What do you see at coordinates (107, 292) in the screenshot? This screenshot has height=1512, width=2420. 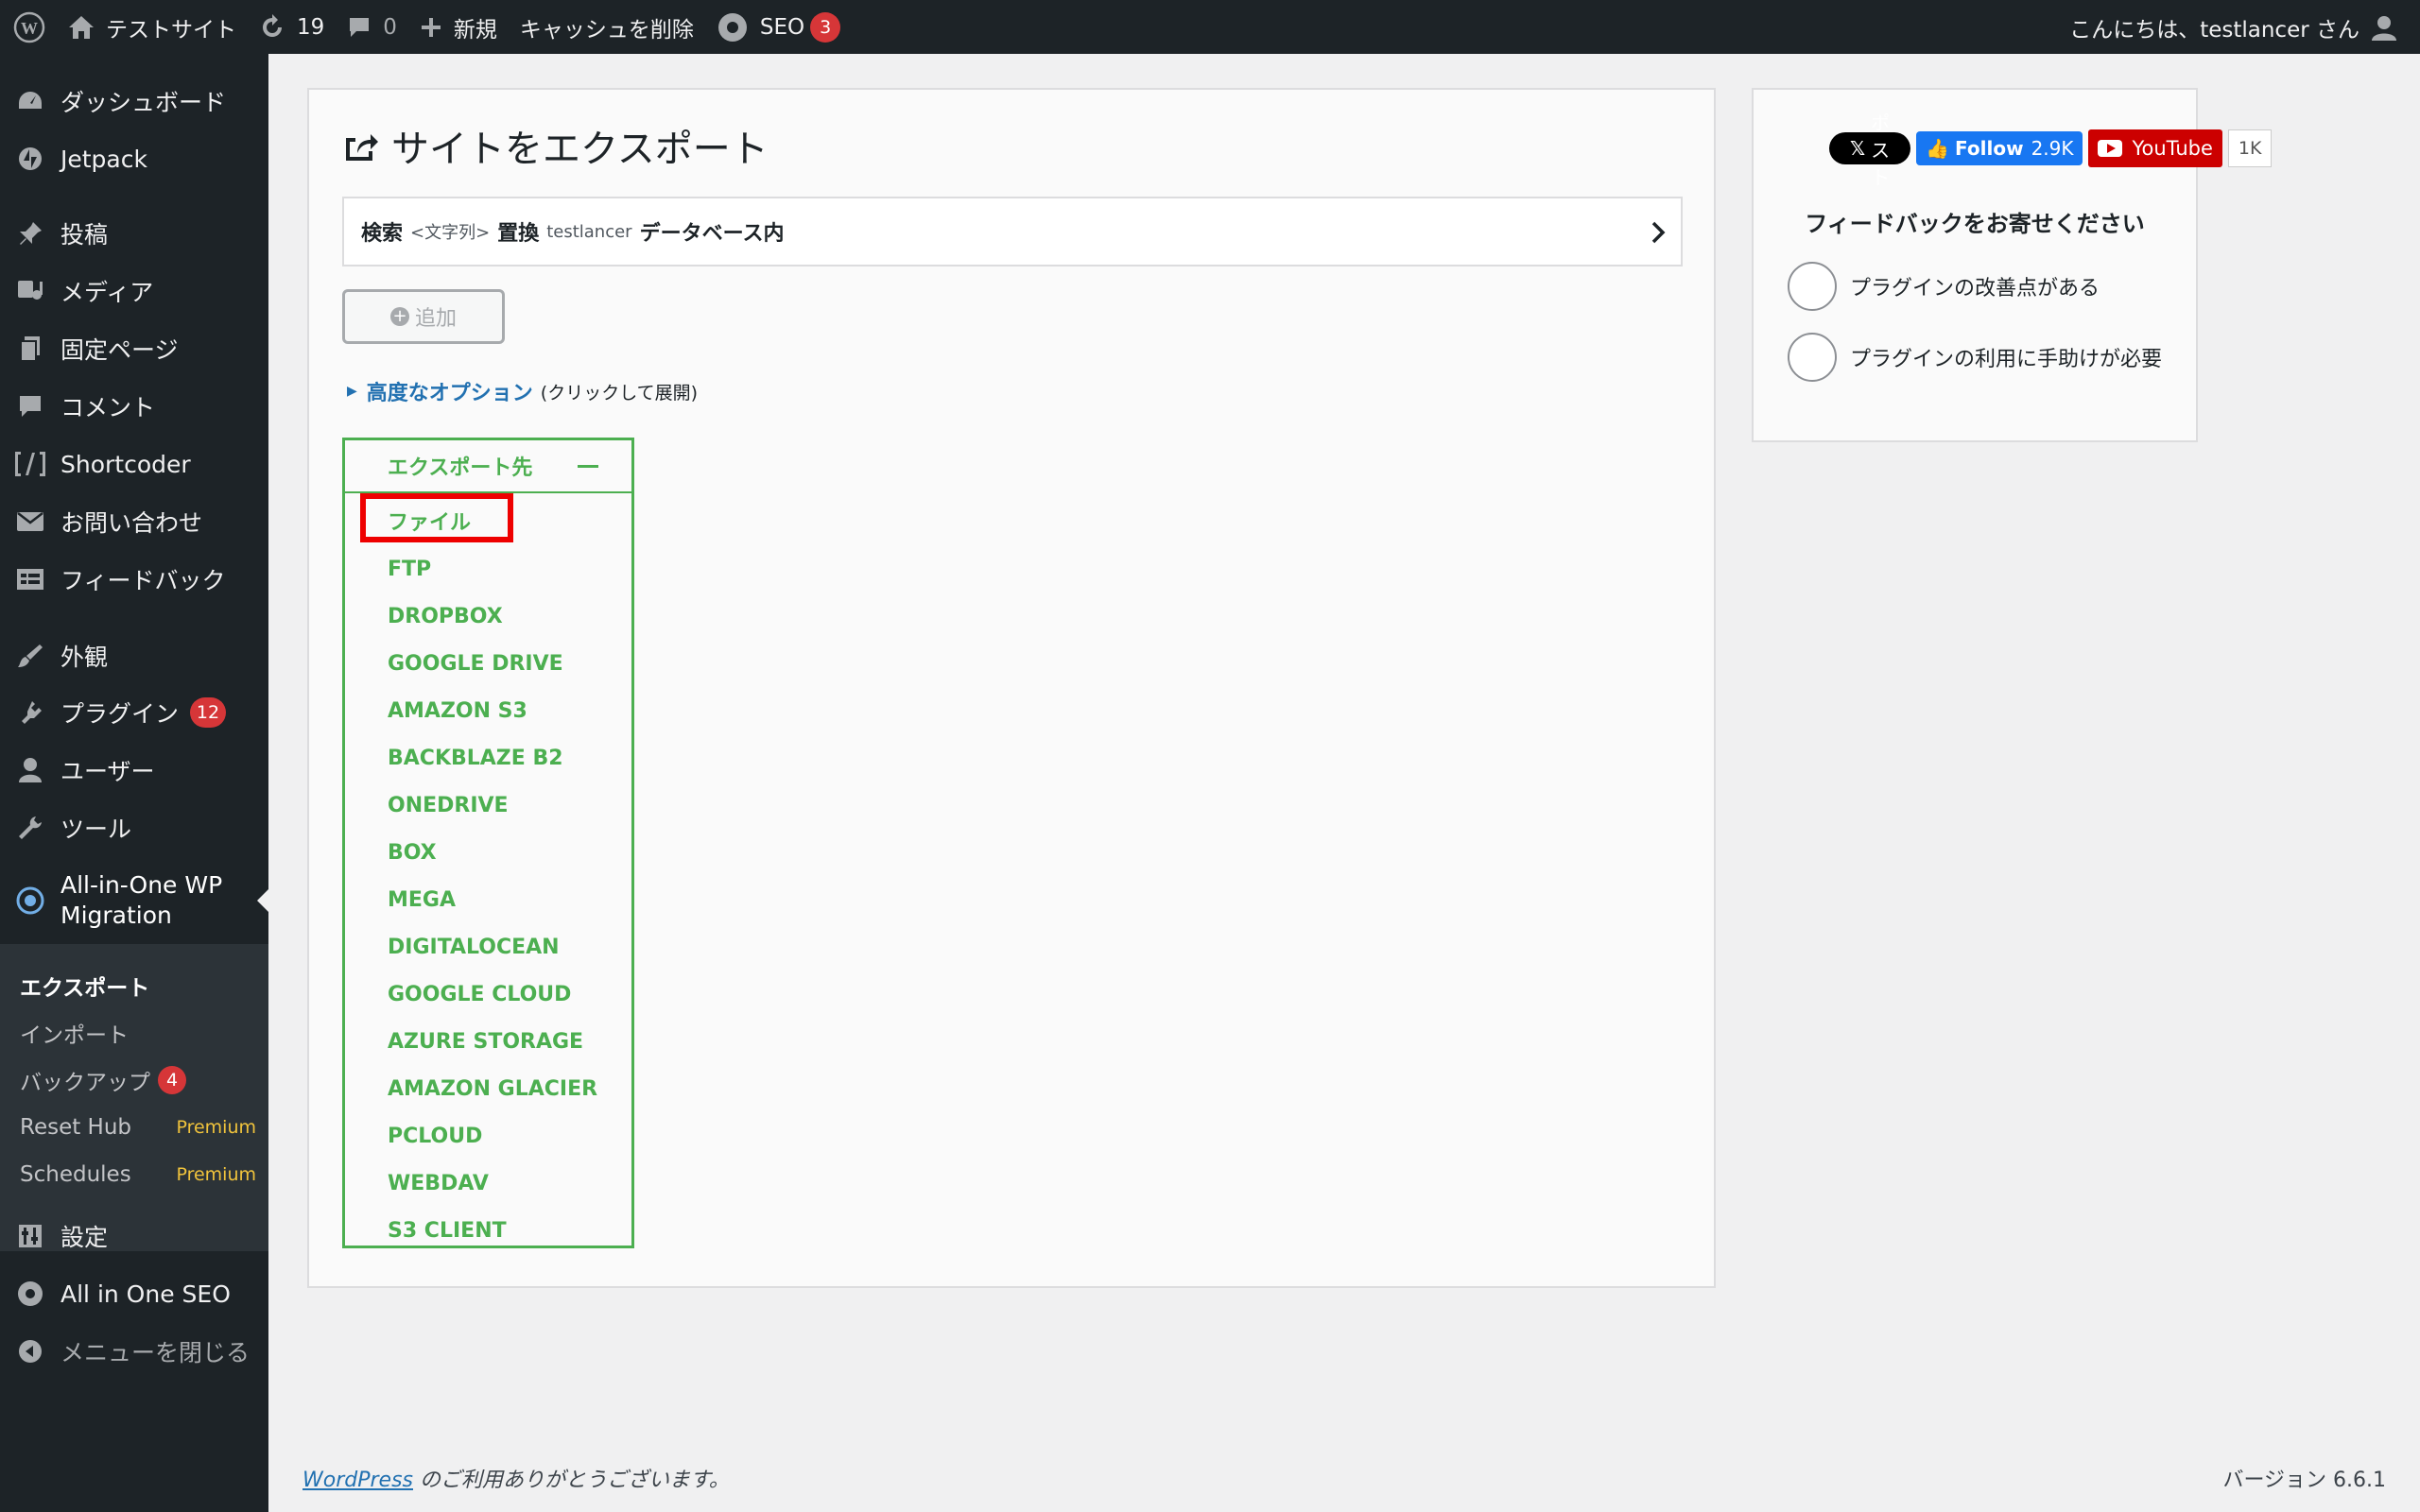 I see `sidebar-item-label: メディア` at bounding box center [107, 292].